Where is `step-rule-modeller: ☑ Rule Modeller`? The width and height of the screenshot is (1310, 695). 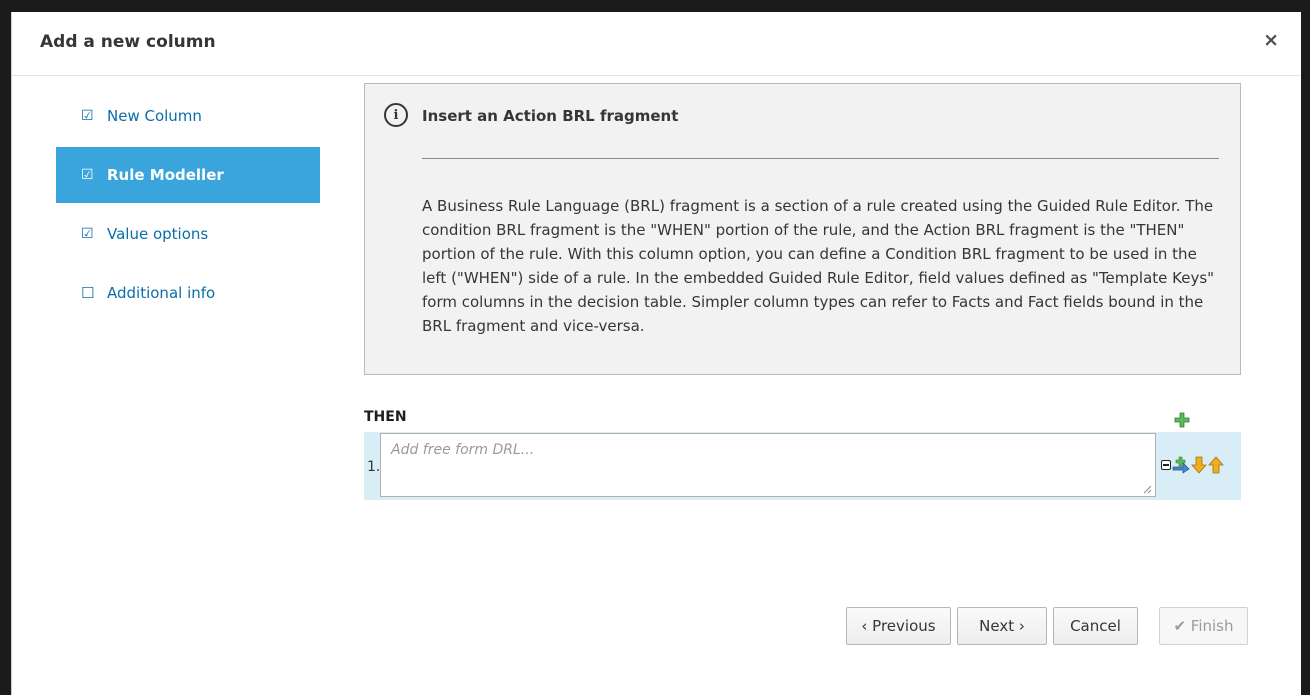 step-rule-modeller: ☑ Rule Modeller is located at coordinates (188, 175).